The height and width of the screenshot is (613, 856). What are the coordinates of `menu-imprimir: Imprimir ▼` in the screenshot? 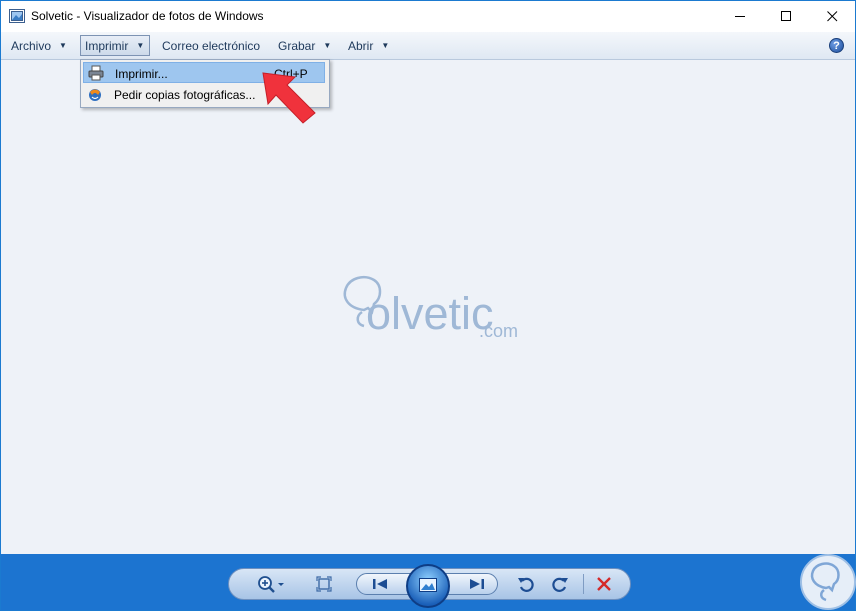 It's located at (115, 45).